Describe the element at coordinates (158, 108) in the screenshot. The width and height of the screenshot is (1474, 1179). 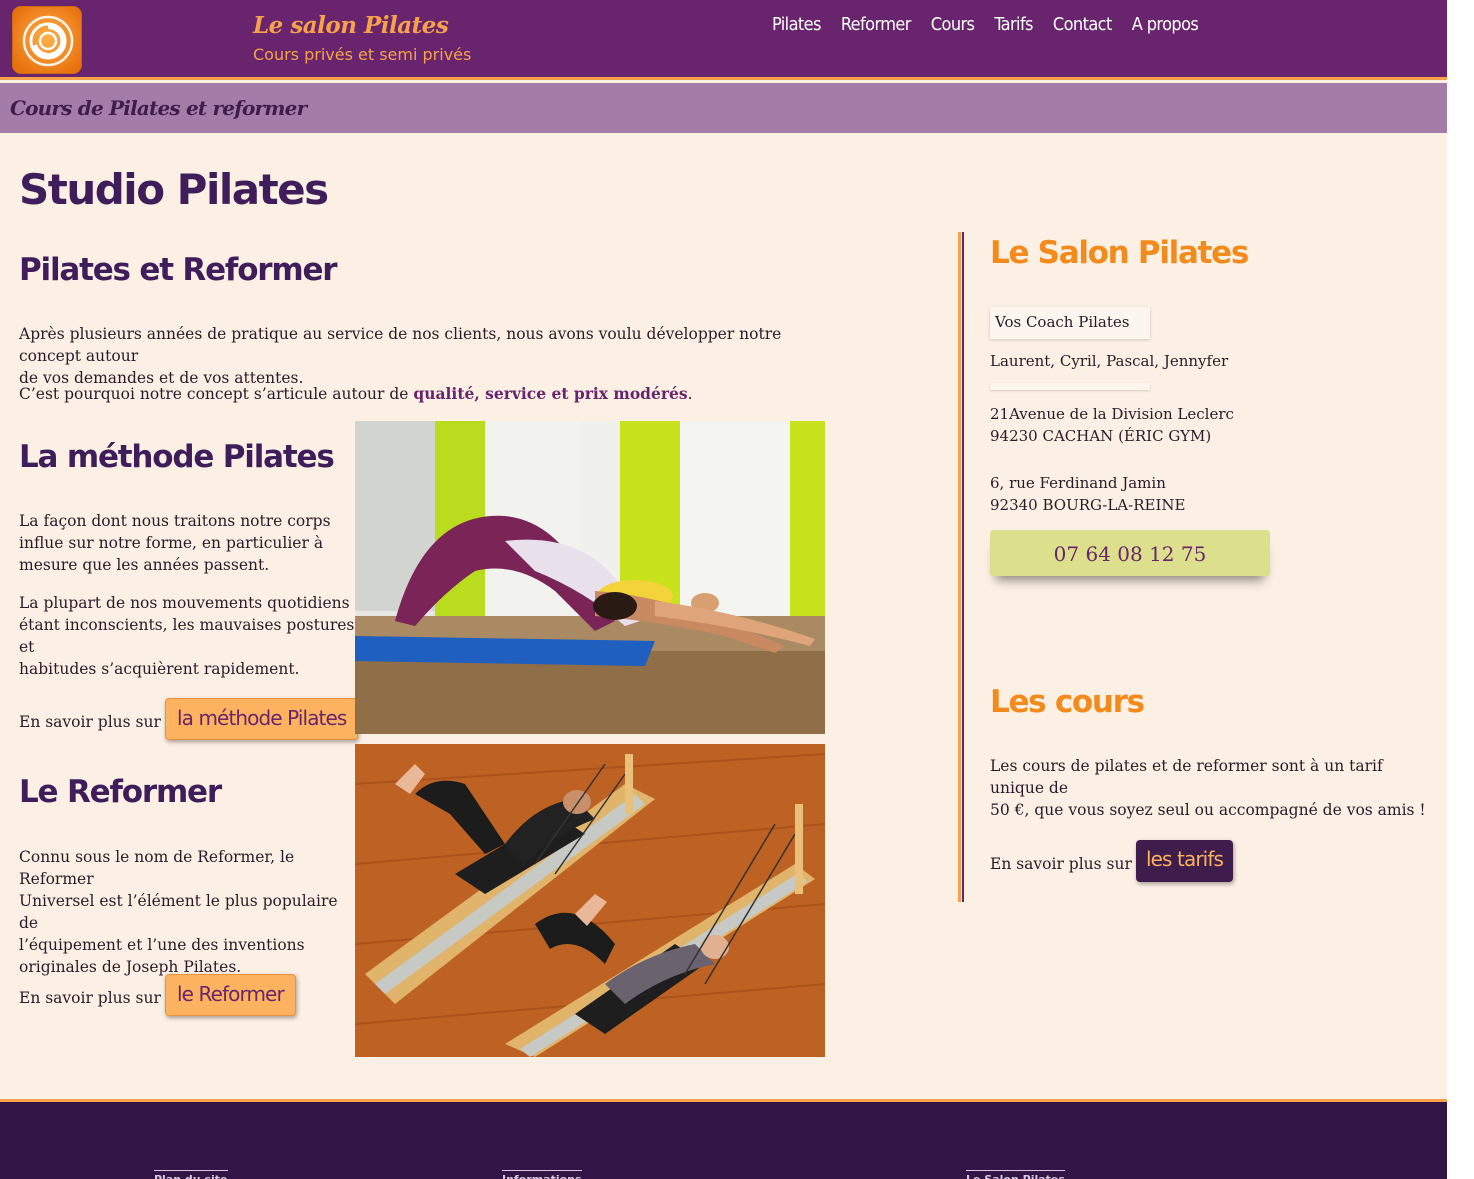
I see `tagline: Cours de Pilates et reformer` at that location.